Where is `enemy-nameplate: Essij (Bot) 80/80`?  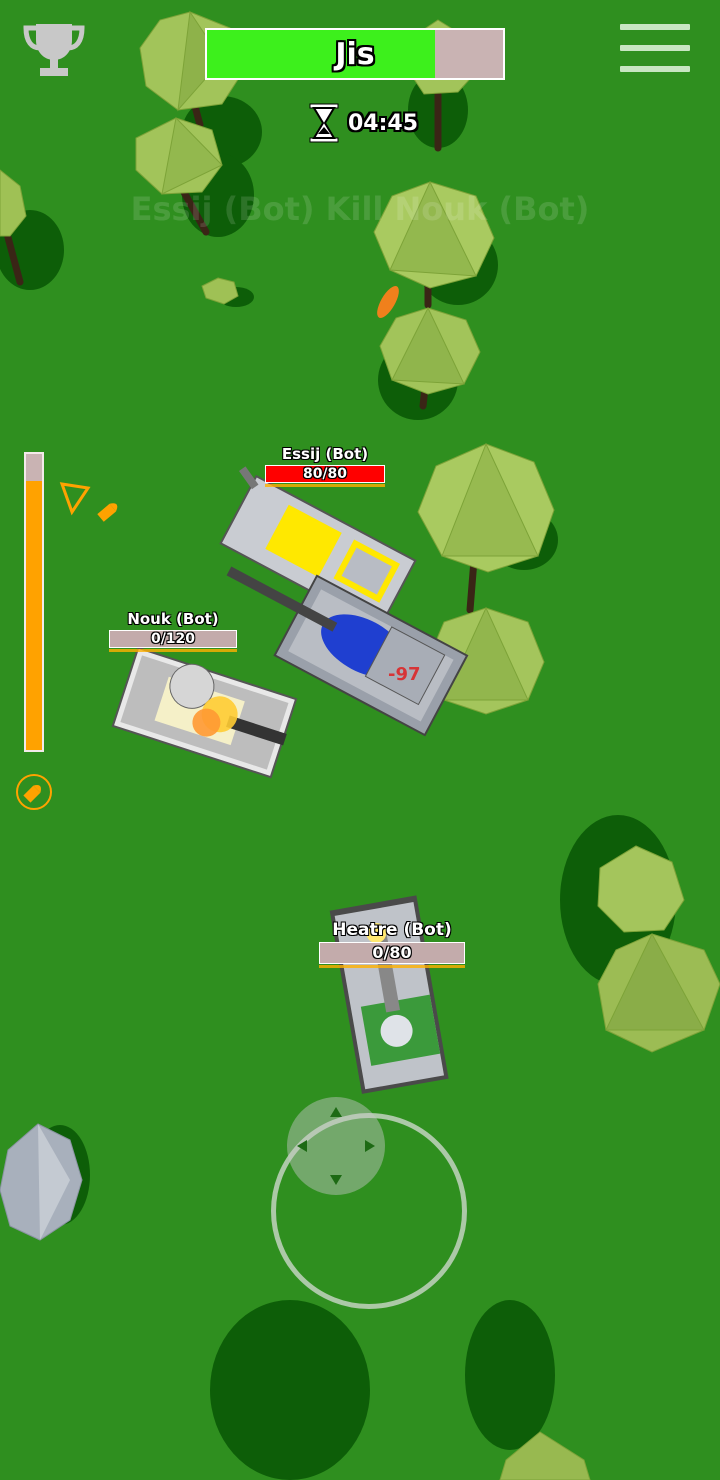 enemy-nameplate: Essij (Bot) 80/80 is located at coordinates (325, 466).